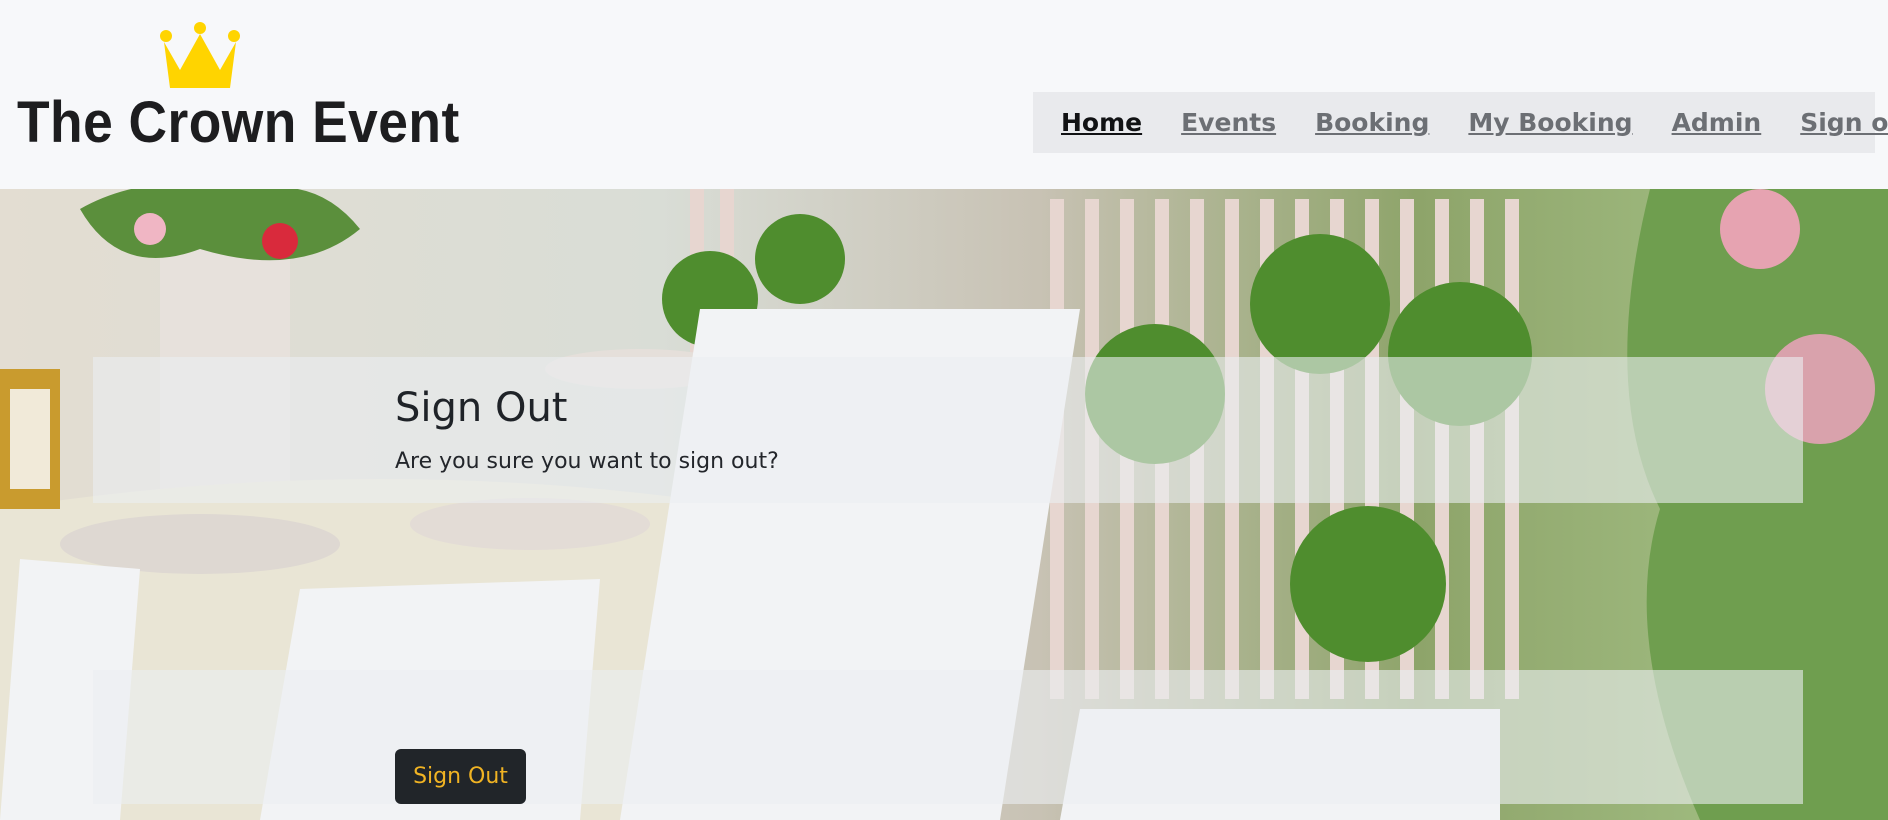 This screenshot has width=1888, height=820. Describe the element at coordinates (1844, 122) in the screenshot. I see `nav-sign-out: Sign out` at that location.